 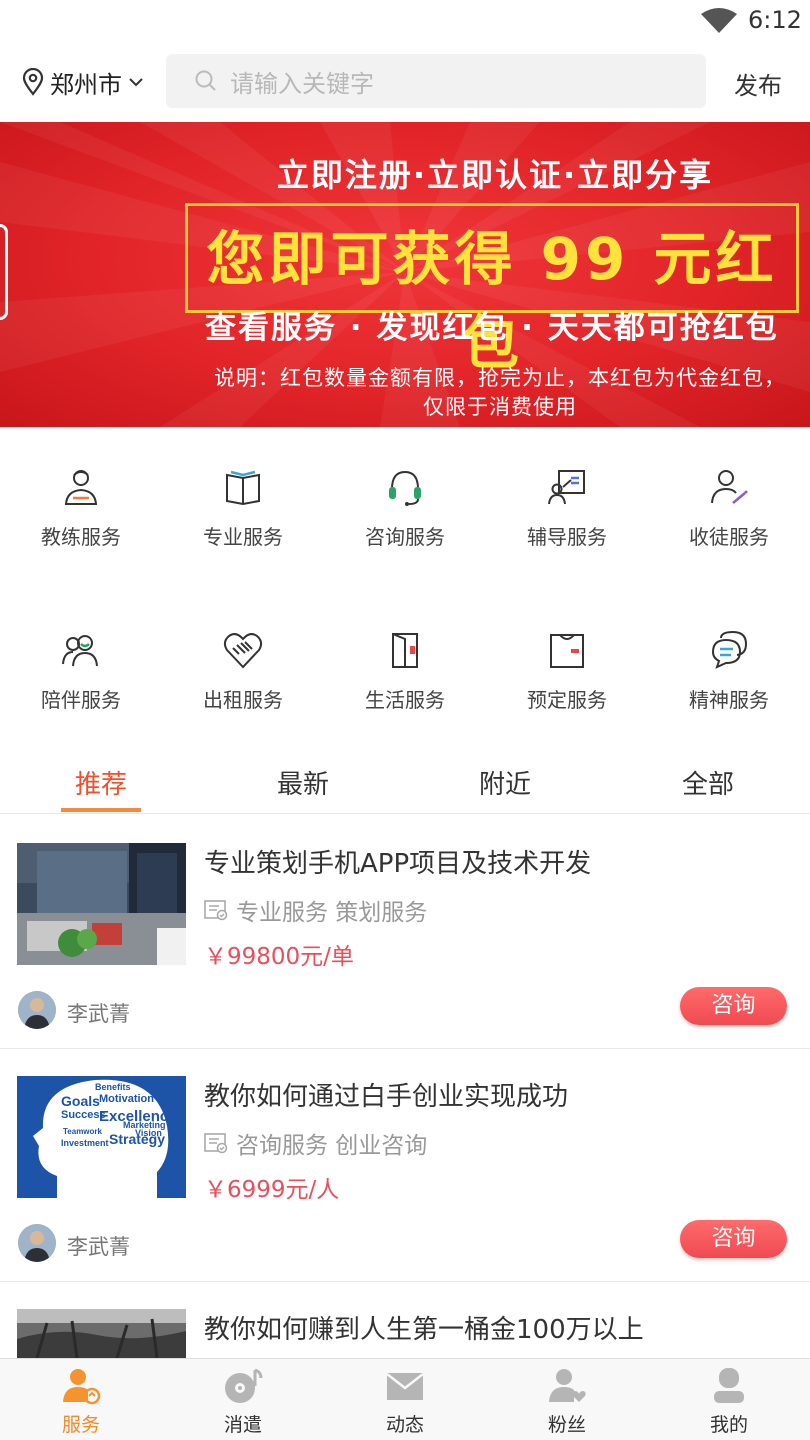 I want to click on profile-icon, so click(x=729, y=1385).